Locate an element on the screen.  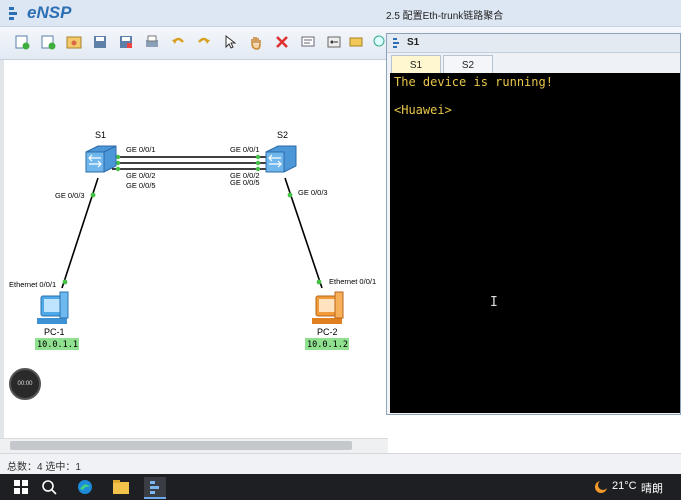
file-explorer-icon is located at coordinates (121, 487).